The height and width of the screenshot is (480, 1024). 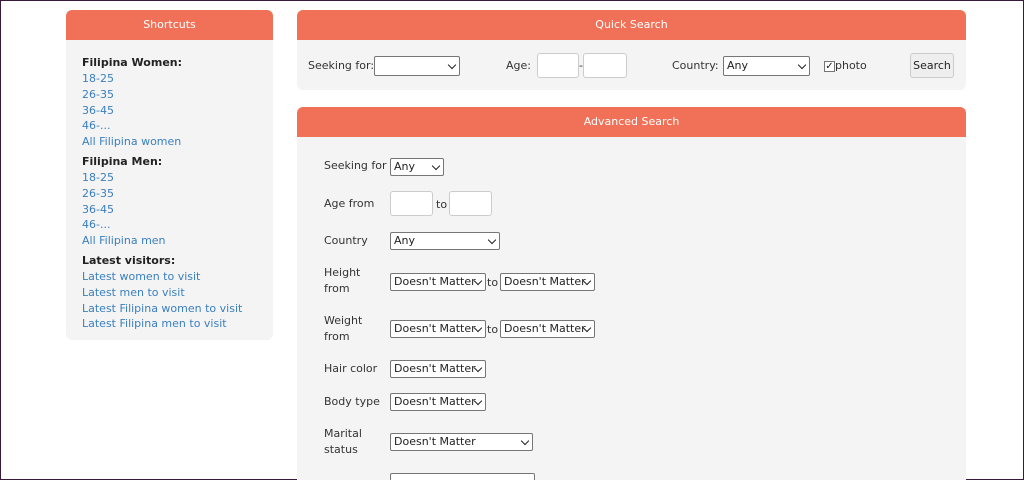 What do you see at coordinates (177, 142) in the screenshot?
I see `link-all-women: All Filipina women` at bounding box center [177, 142].